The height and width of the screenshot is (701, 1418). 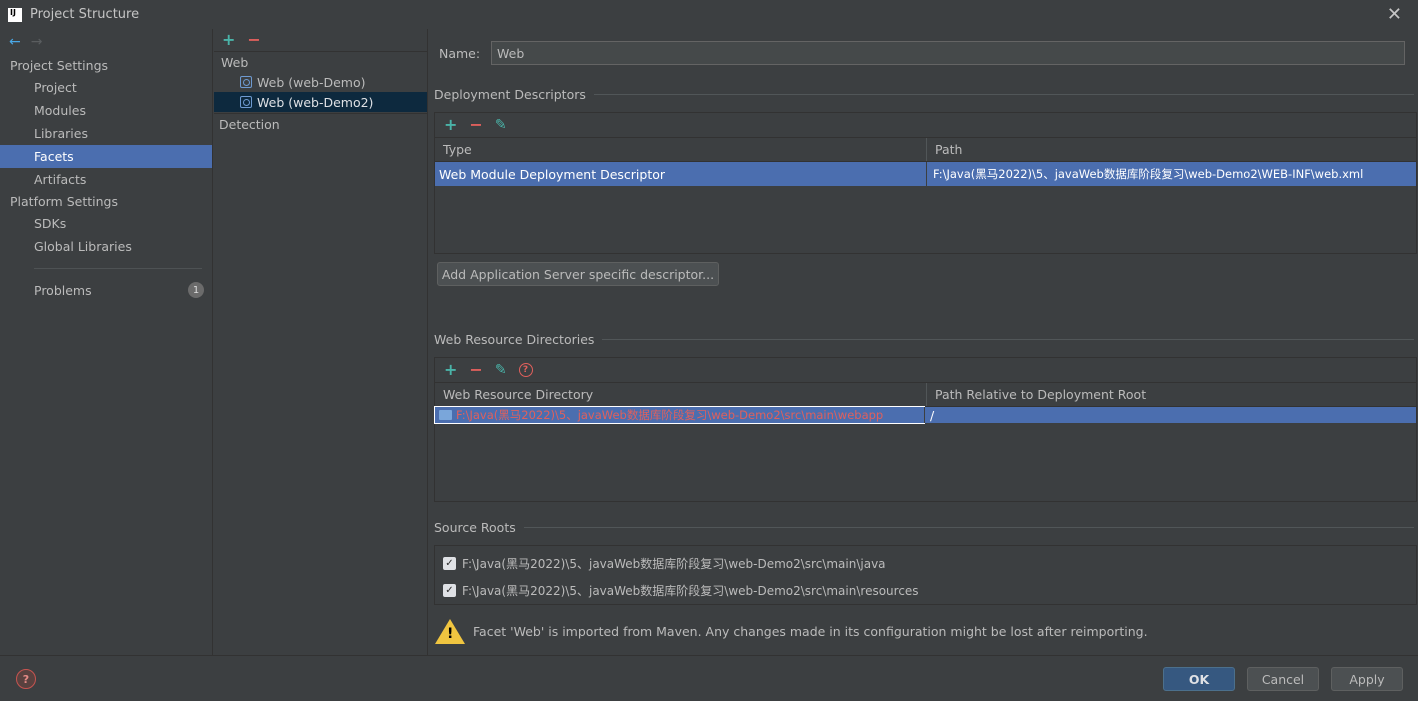 What do you see at coordinates (106, 246) in the screenshot?
I see `sidebar-item-global-libraries: Global Libraries` at bounding box center [106, 246].